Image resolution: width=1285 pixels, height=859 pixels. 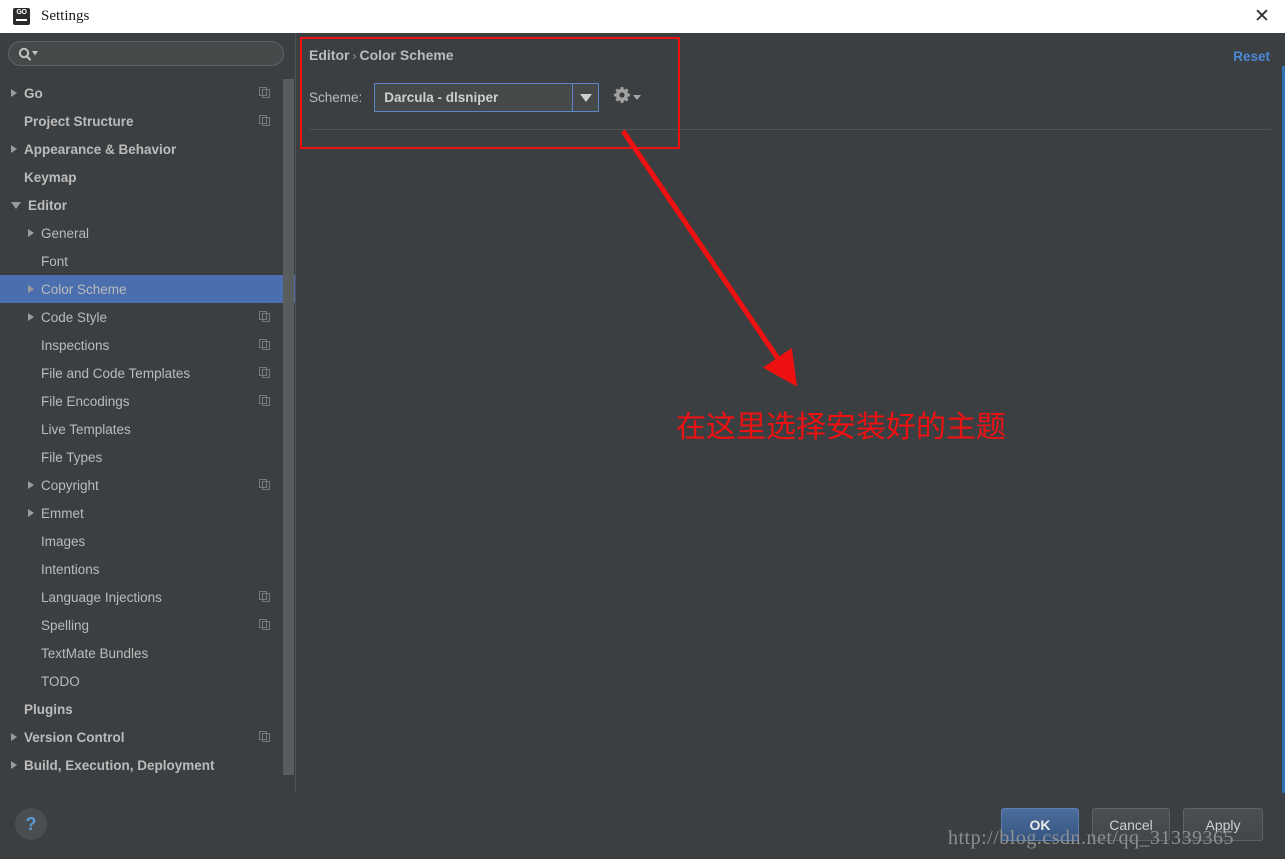 I want to click on sidebar-item-textmate-bundles: TextMate Bundles, so click(x=148, y=653).